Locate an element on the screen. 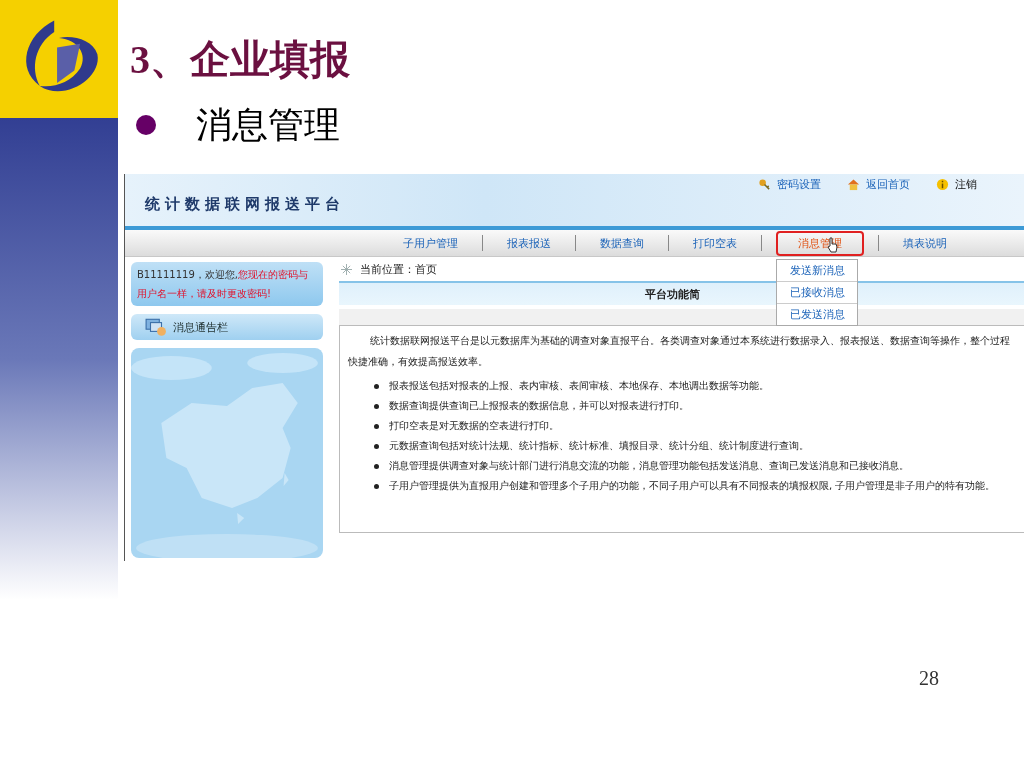  welcome-message: B11111119，欢迎您,您现在的密码与用户名一样，请及时更改密码! is located at coordinates (227, 284).